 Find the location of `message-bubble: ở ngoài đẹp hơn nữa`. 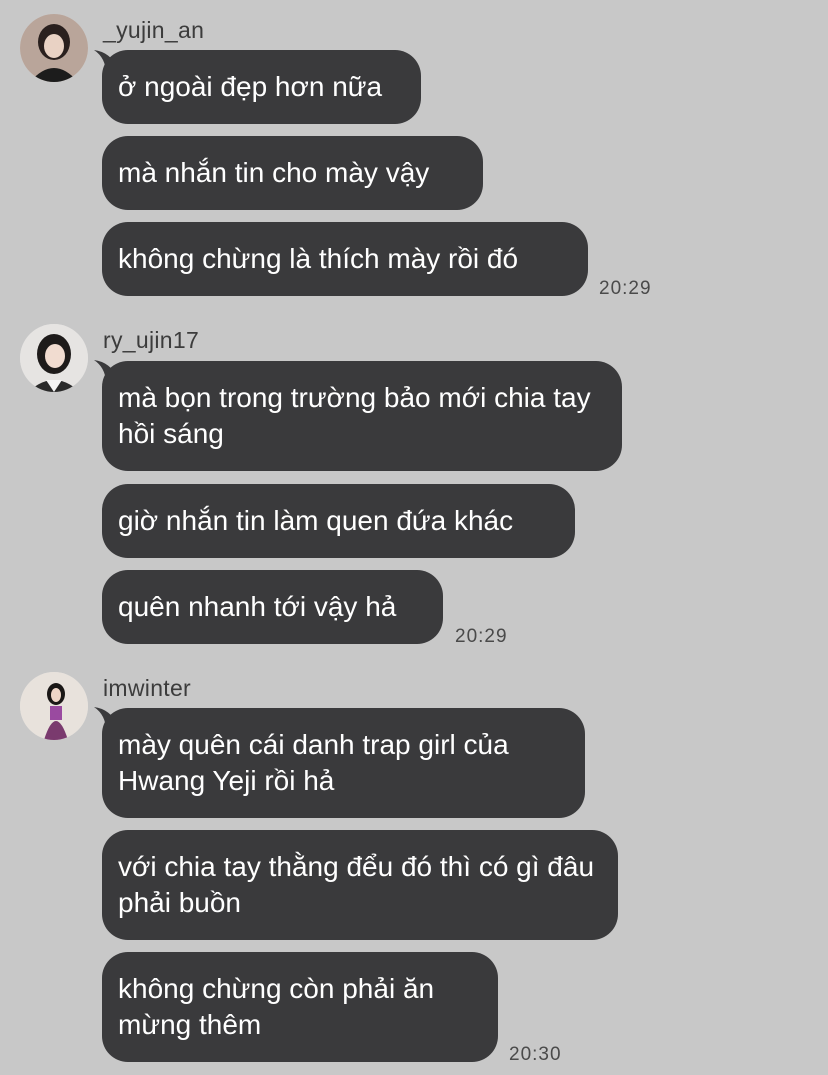

message-bubble: ở ngoài đẹp hơn nữa is located at coordinates (261, 87).